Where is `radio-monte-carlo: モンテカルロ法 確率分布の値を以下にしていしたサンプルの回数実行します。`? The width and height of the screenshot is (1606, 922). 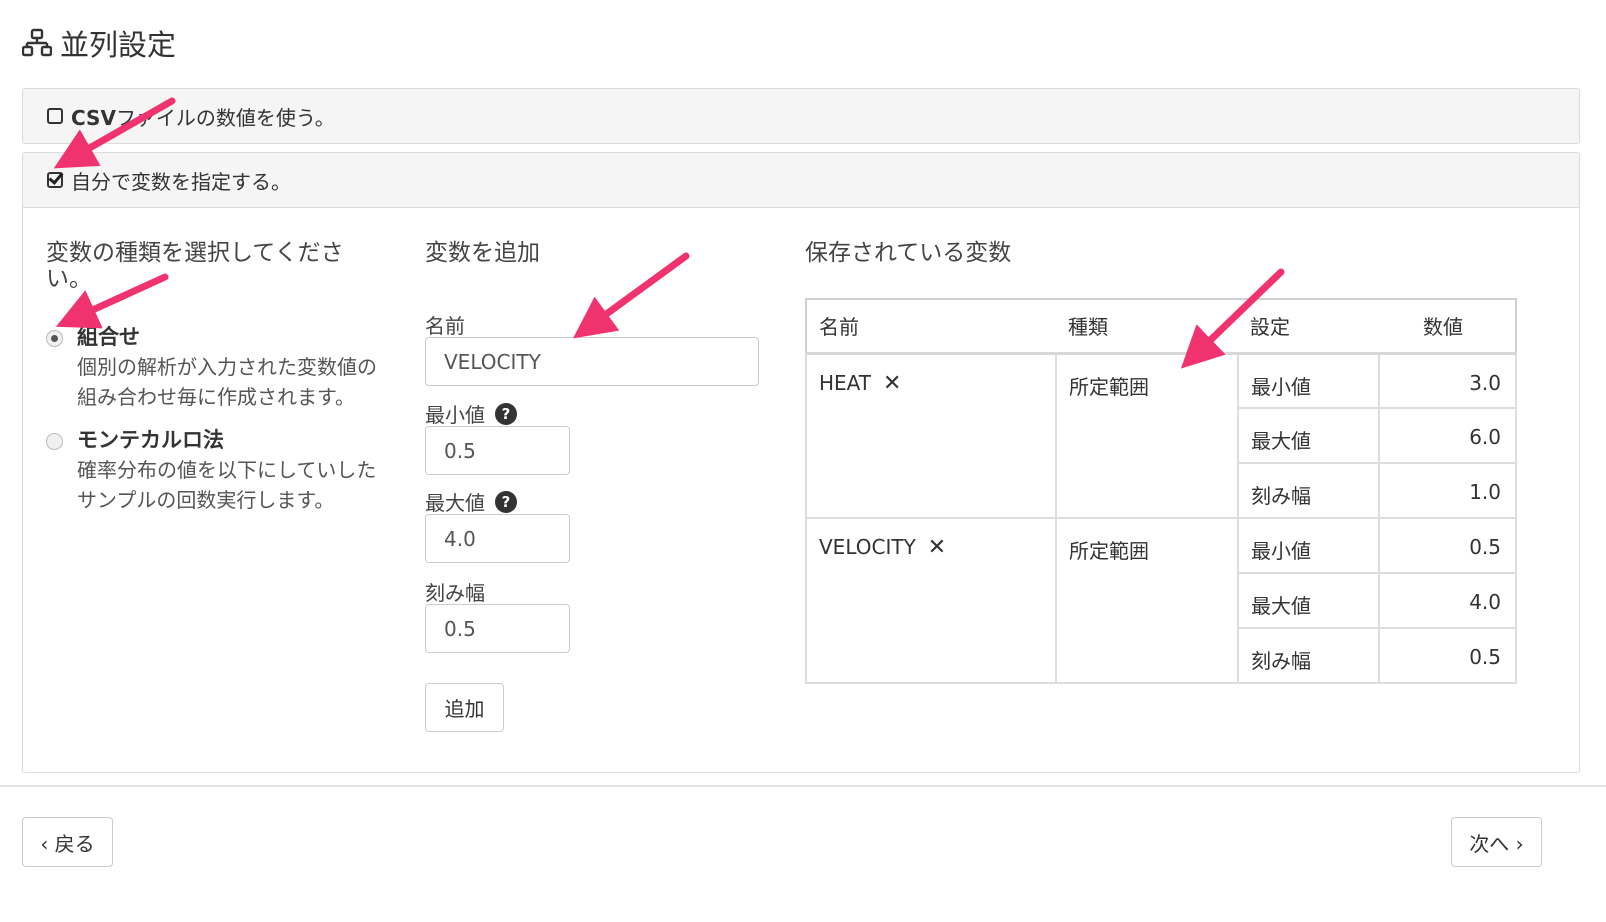 radio-monte-carlo: モンテカルロ法 確率分布の値を以下にしていしたサンプルの回数実行します。 is located at coordinates (216, 470).